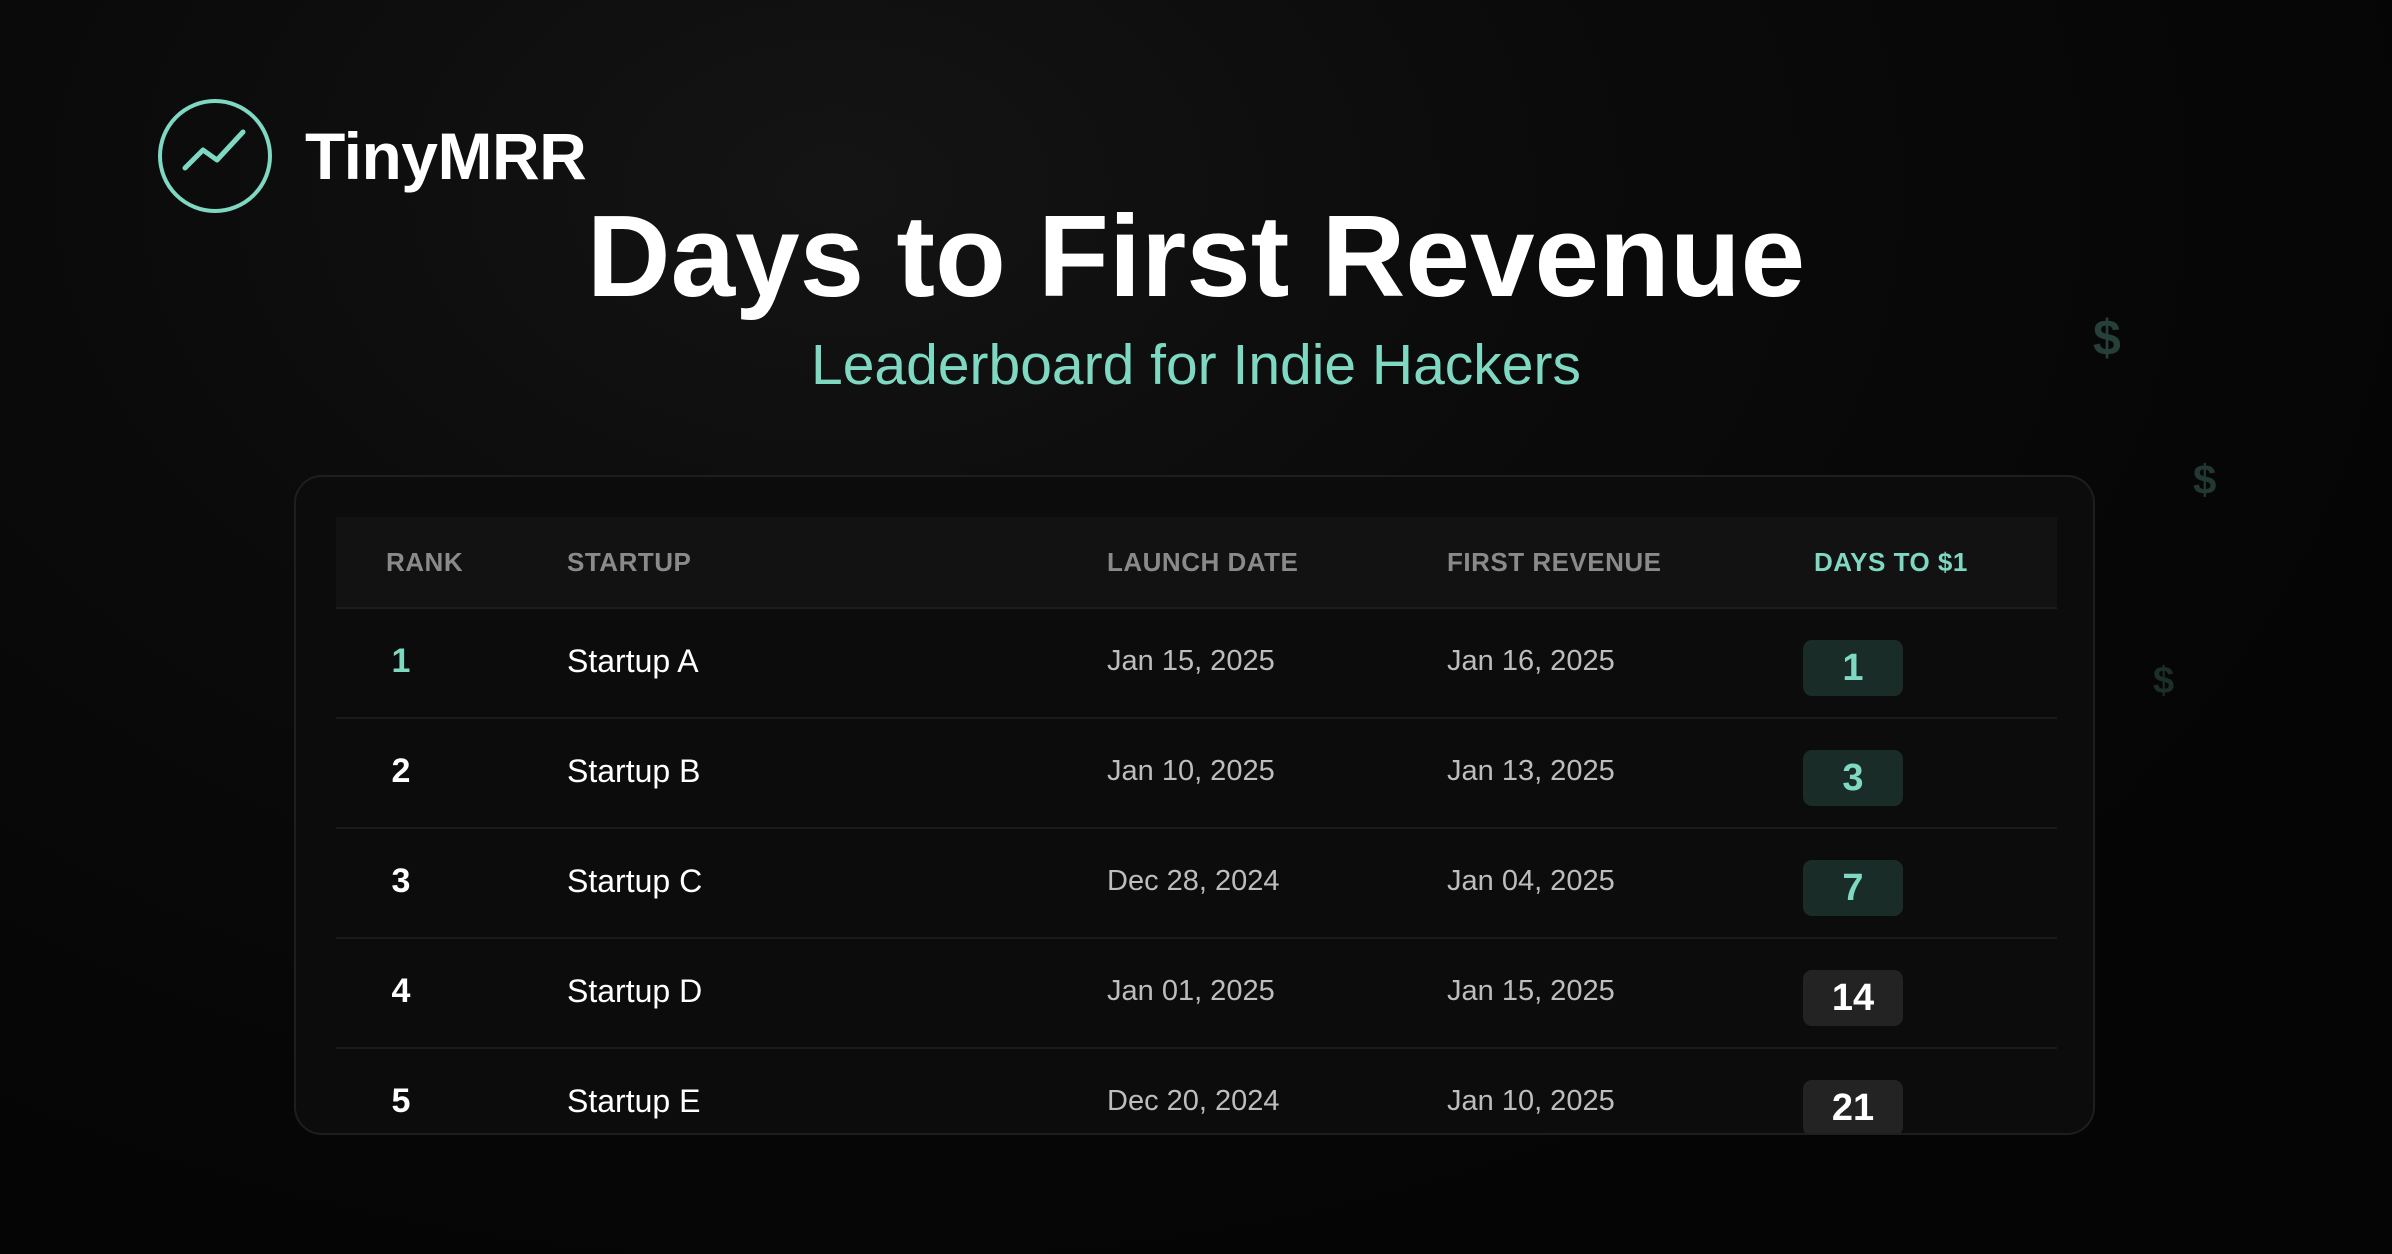 This screenshot has width=2392, height=1254. I want to click on brand-name: TinyMRR, so click(446, 156).